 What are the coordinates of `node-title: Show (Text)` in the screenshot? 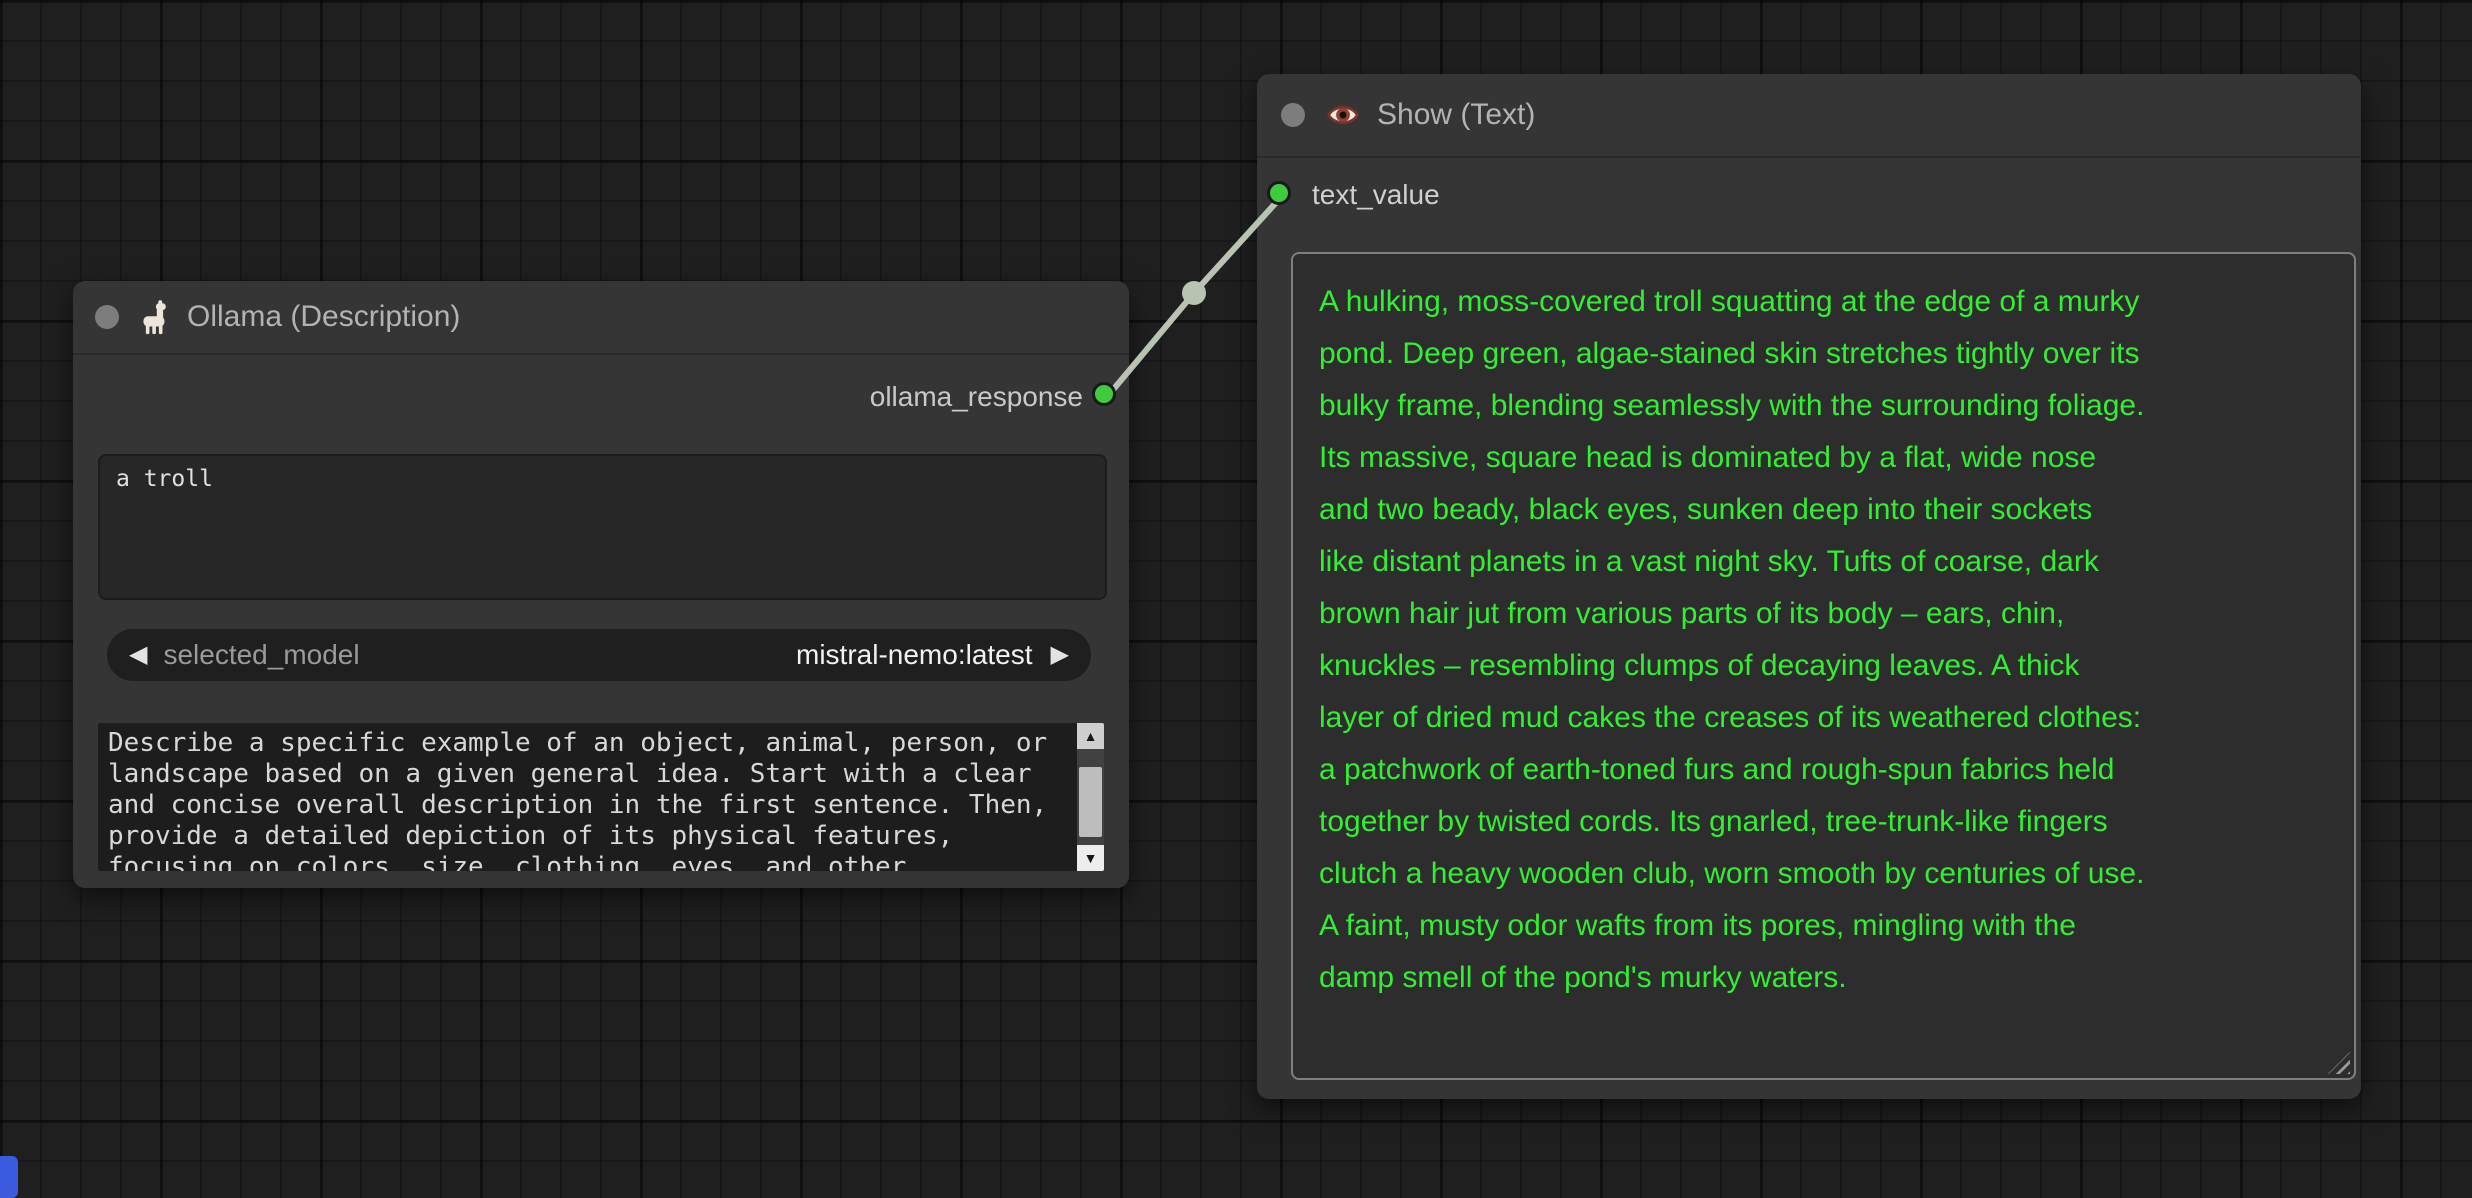 It's located at (1456, 114).